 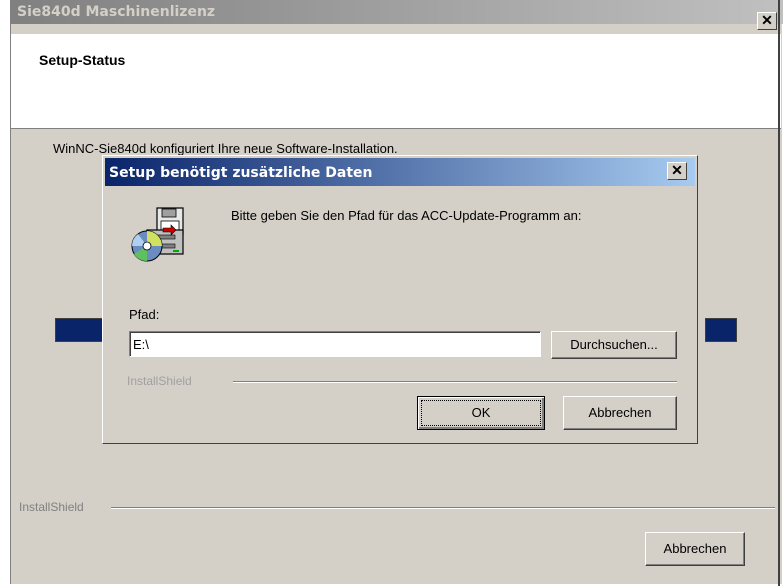 I want to click on dialog-title: Setup benötigt zusätzliche Daten, so click(x=241, y=173).